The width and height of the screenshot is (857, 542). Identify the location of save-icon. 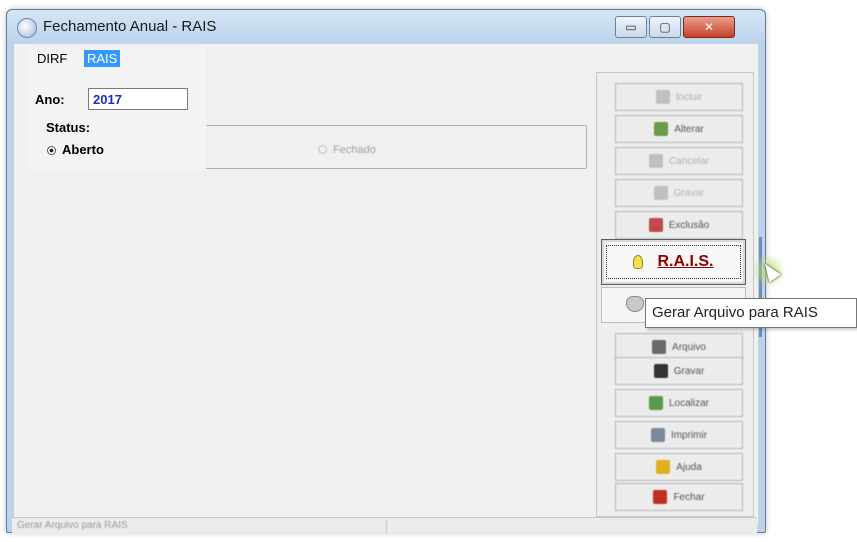
(660, 371).